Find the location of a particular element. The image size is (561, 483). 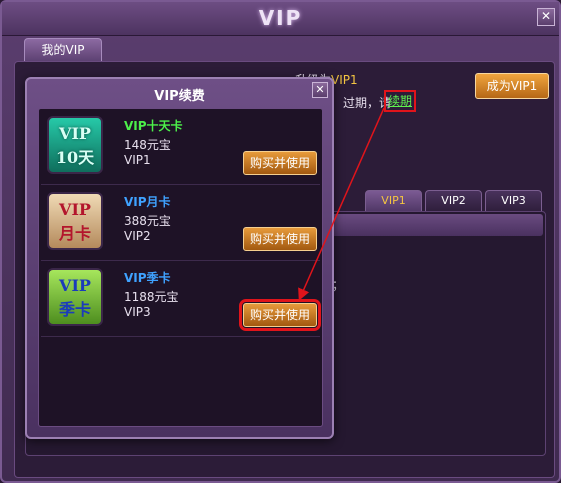

buy-and-use-button-10day: 购买并使用 is located at coordinates (280, 163).